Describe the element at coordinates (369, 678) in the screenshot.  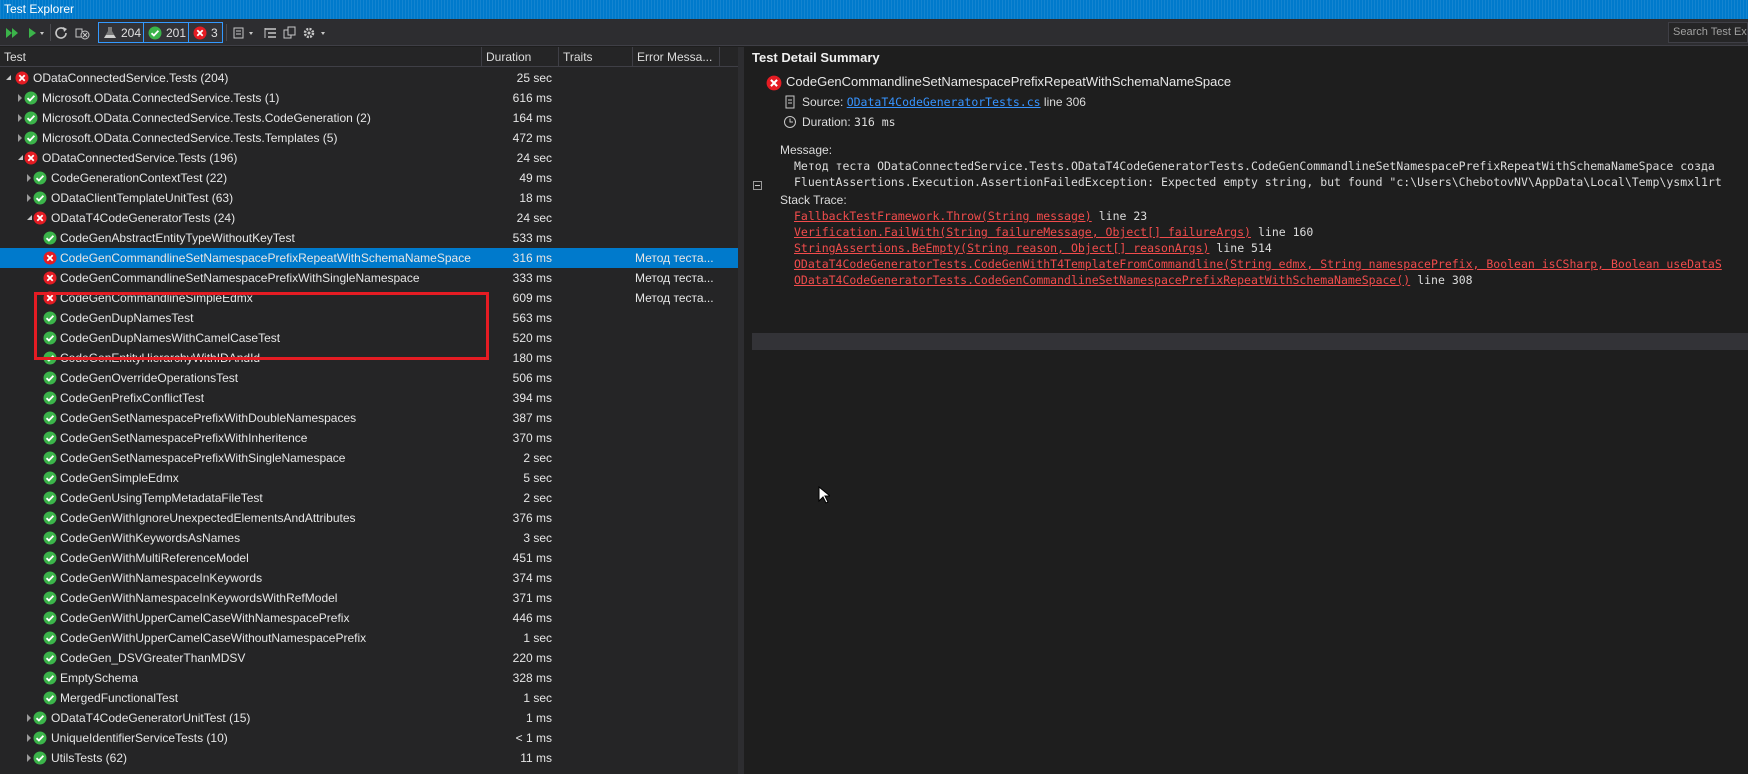
I see `test-tree-row: EmptySchema 328 ms` at that location.